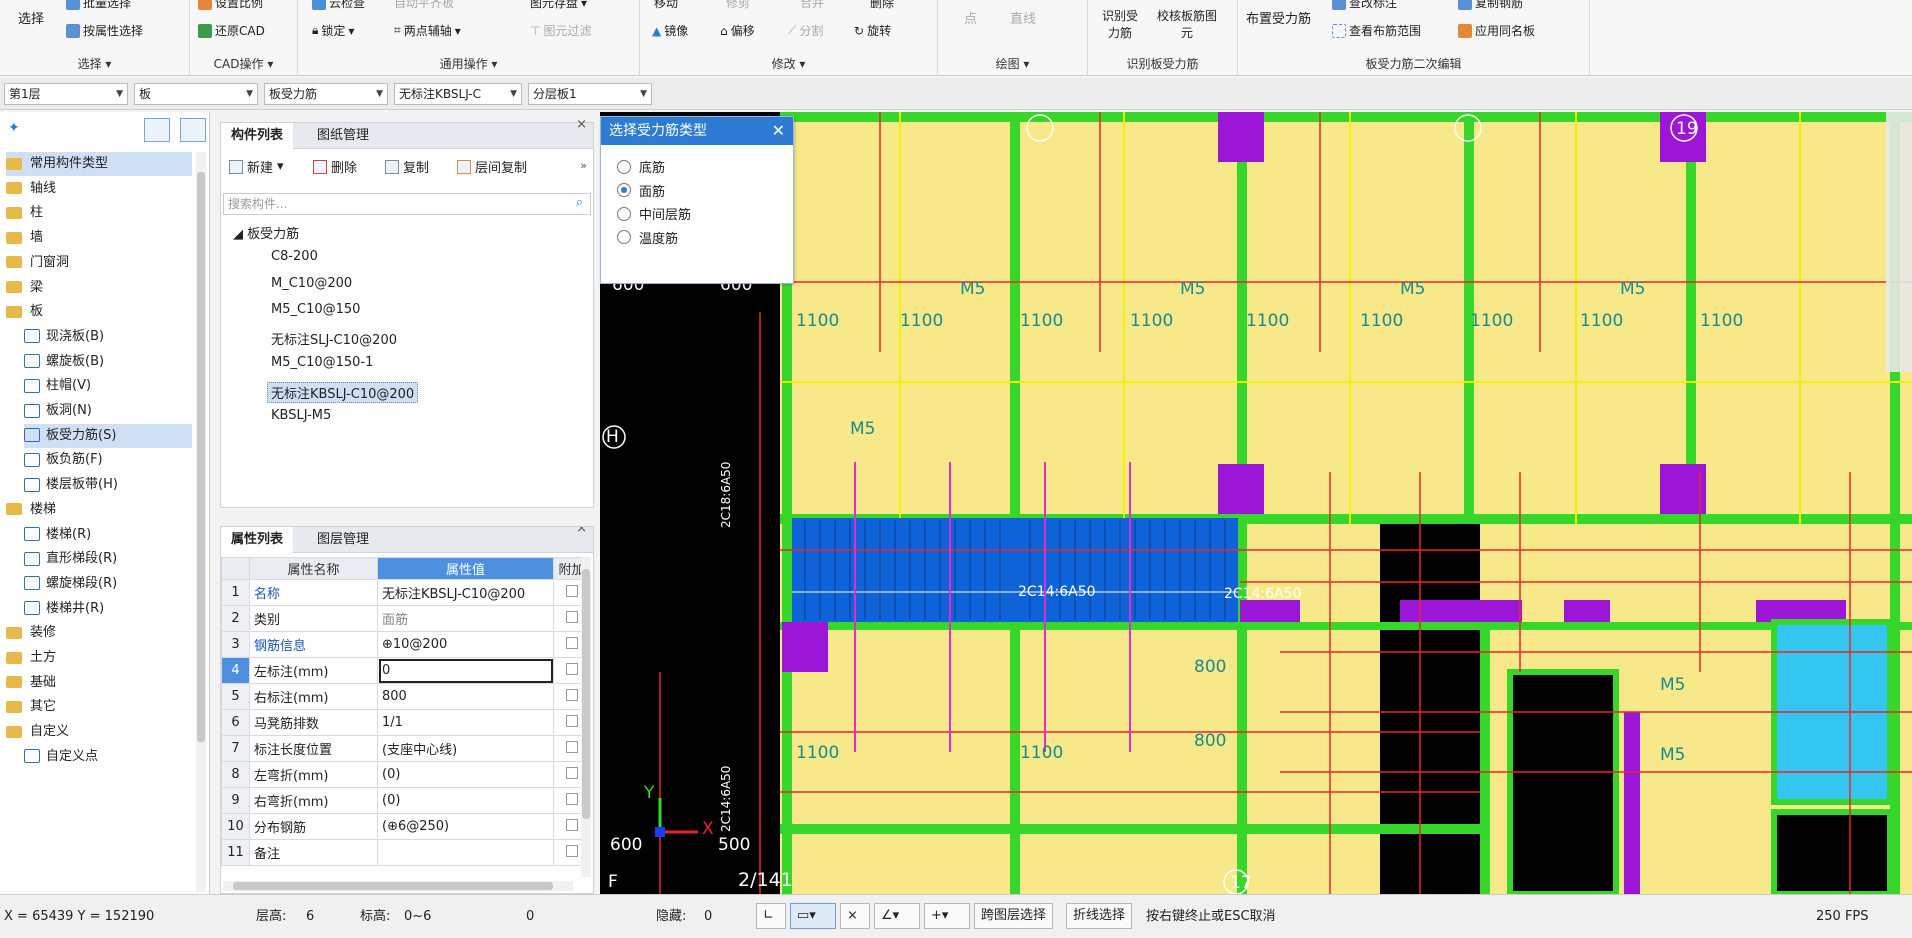 The height and width of the screenshot is (938, 1912). I want to click on tab-drawing-management: 图纸管理, so click(343, 136).